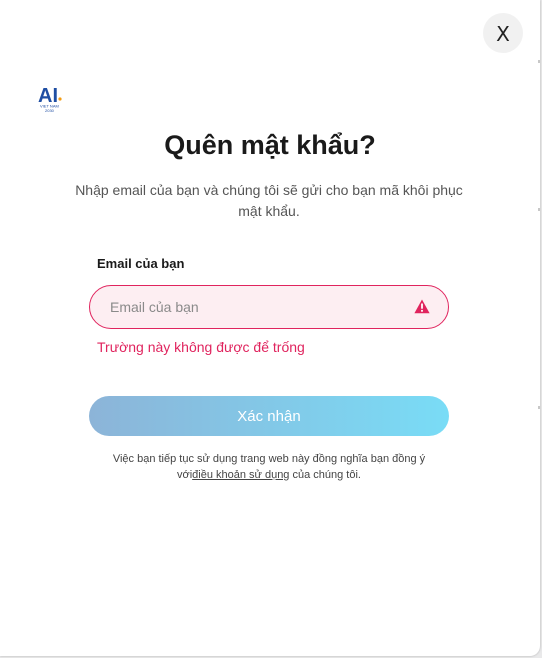 The width and height of the screenshot is (542, 658). I want to click on email-field-label: Email của bạn, so click(141, 263).